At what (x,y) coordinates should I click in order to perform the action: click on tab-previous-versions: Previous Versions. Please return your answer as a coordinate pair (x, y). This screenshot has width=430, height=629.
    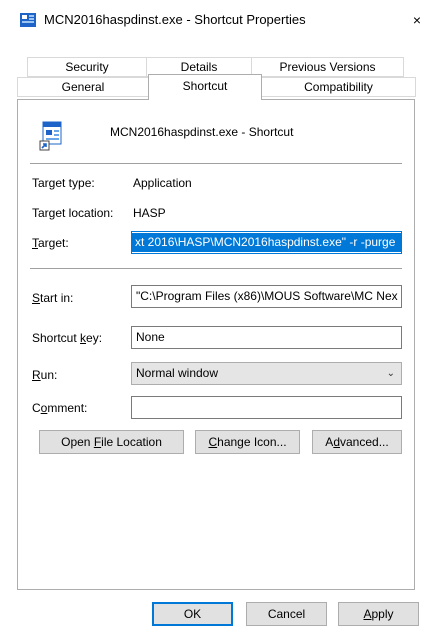
    Looking at the image, I should click on (327, 67).